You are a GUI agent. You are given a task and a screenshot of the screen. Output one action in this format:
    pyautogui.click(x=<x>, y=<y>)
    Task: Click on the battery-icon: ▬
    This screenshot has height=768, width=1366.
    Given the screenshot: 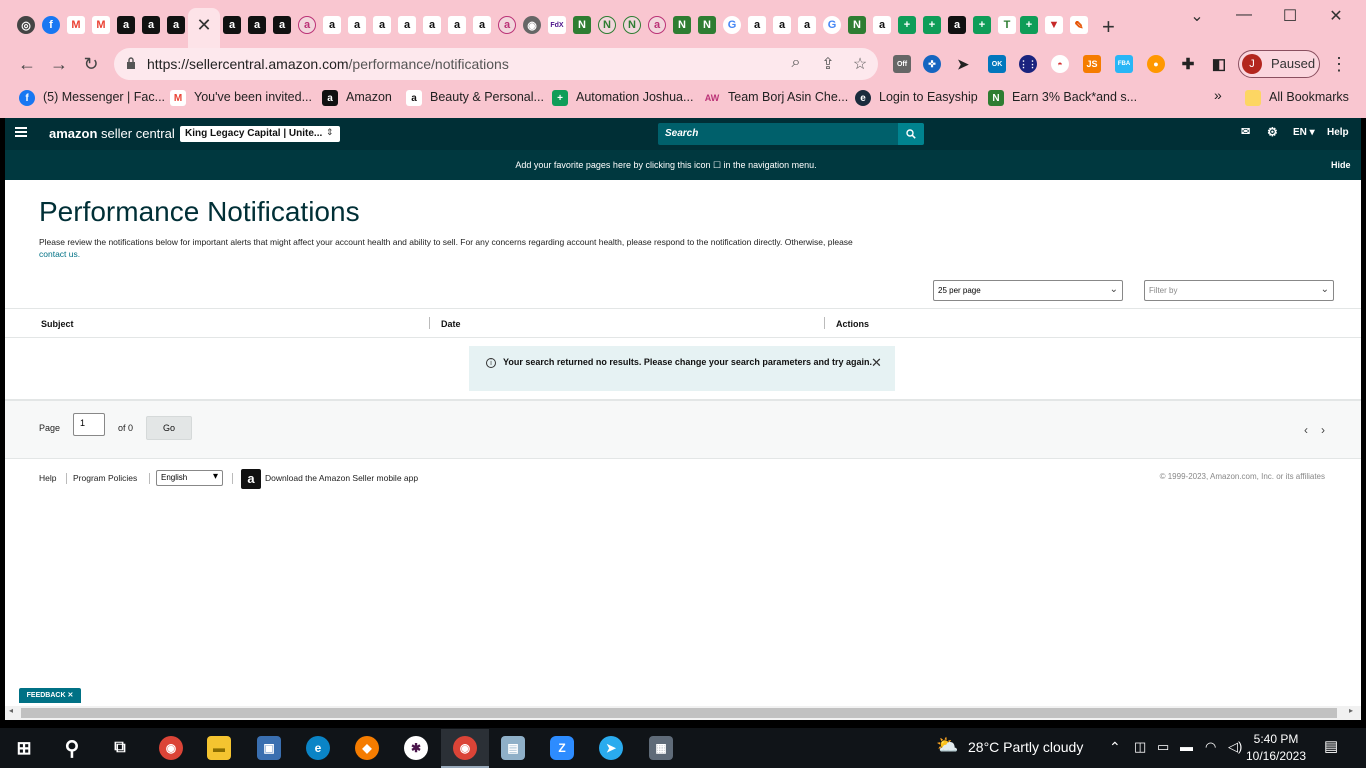 What is the action you would take?
    pyautogui.click(x=1186, y=746)
    